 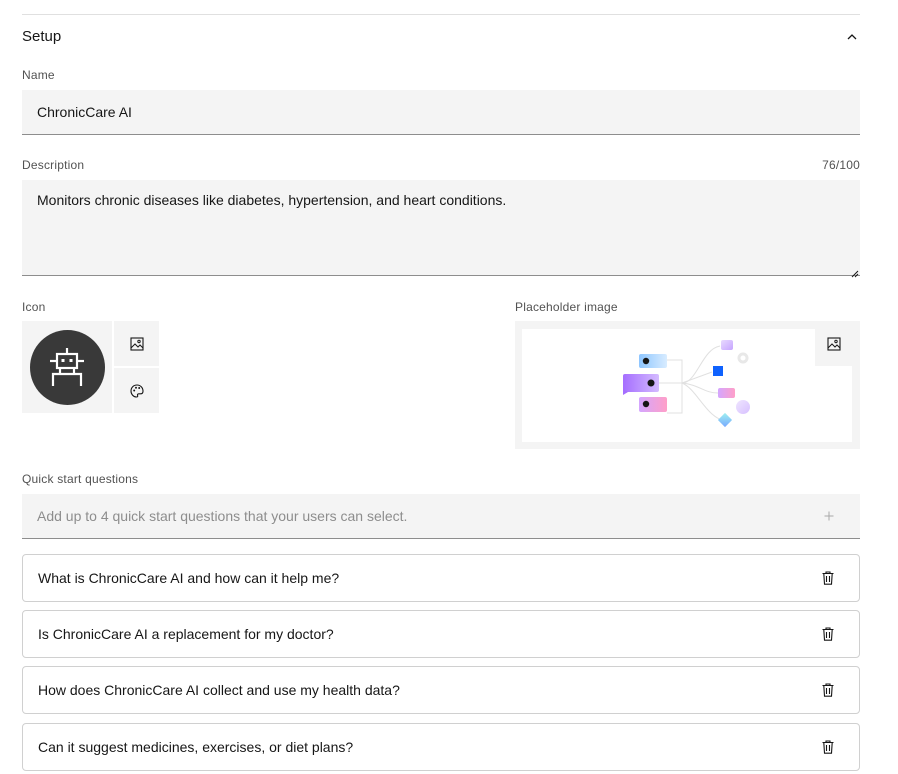 What do you see at coordinates (80, 479) in the screenshot?
I see `quick-start-label: Quick start questions` at bounding box center [80, 479].